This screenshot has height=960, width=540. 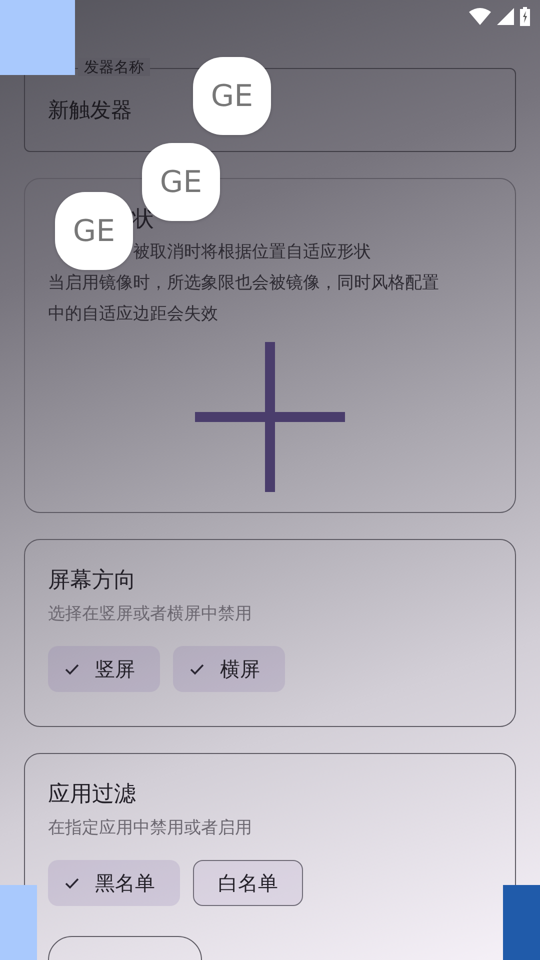 I want to click on signal-icon, so click(x=505, y=16).